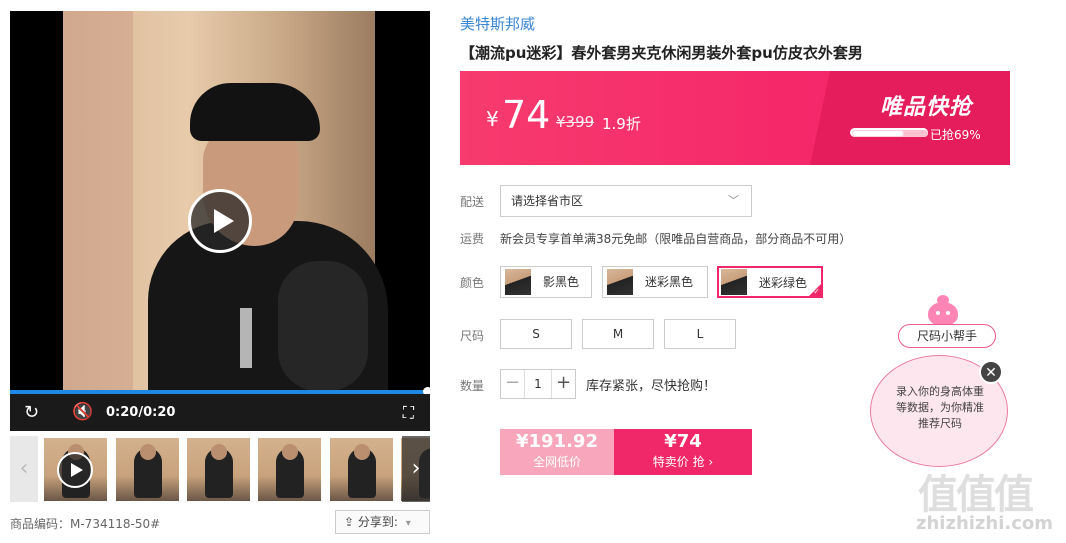 This screenshot has height=543, width=1066. I want to click on sale-price-value: ¥74, so click(683, 441).